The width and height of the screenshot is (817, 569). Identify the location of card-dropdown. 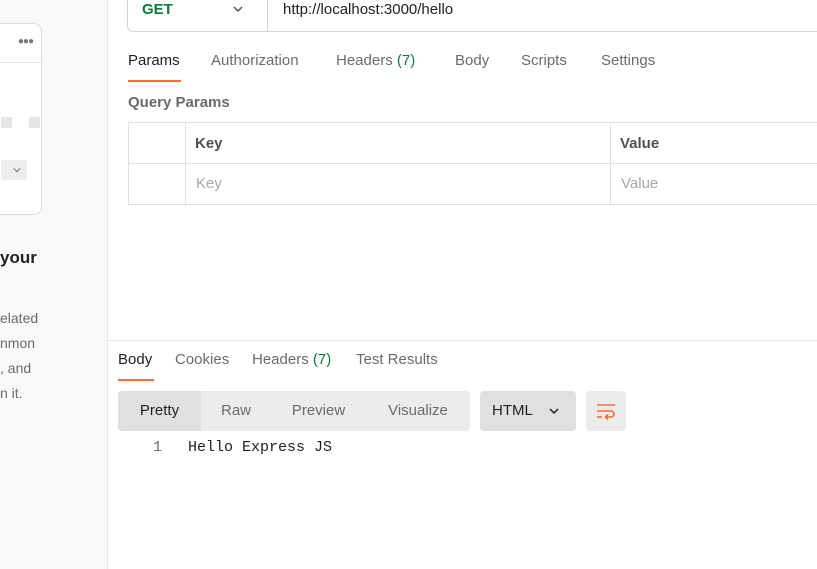
(14, 170).